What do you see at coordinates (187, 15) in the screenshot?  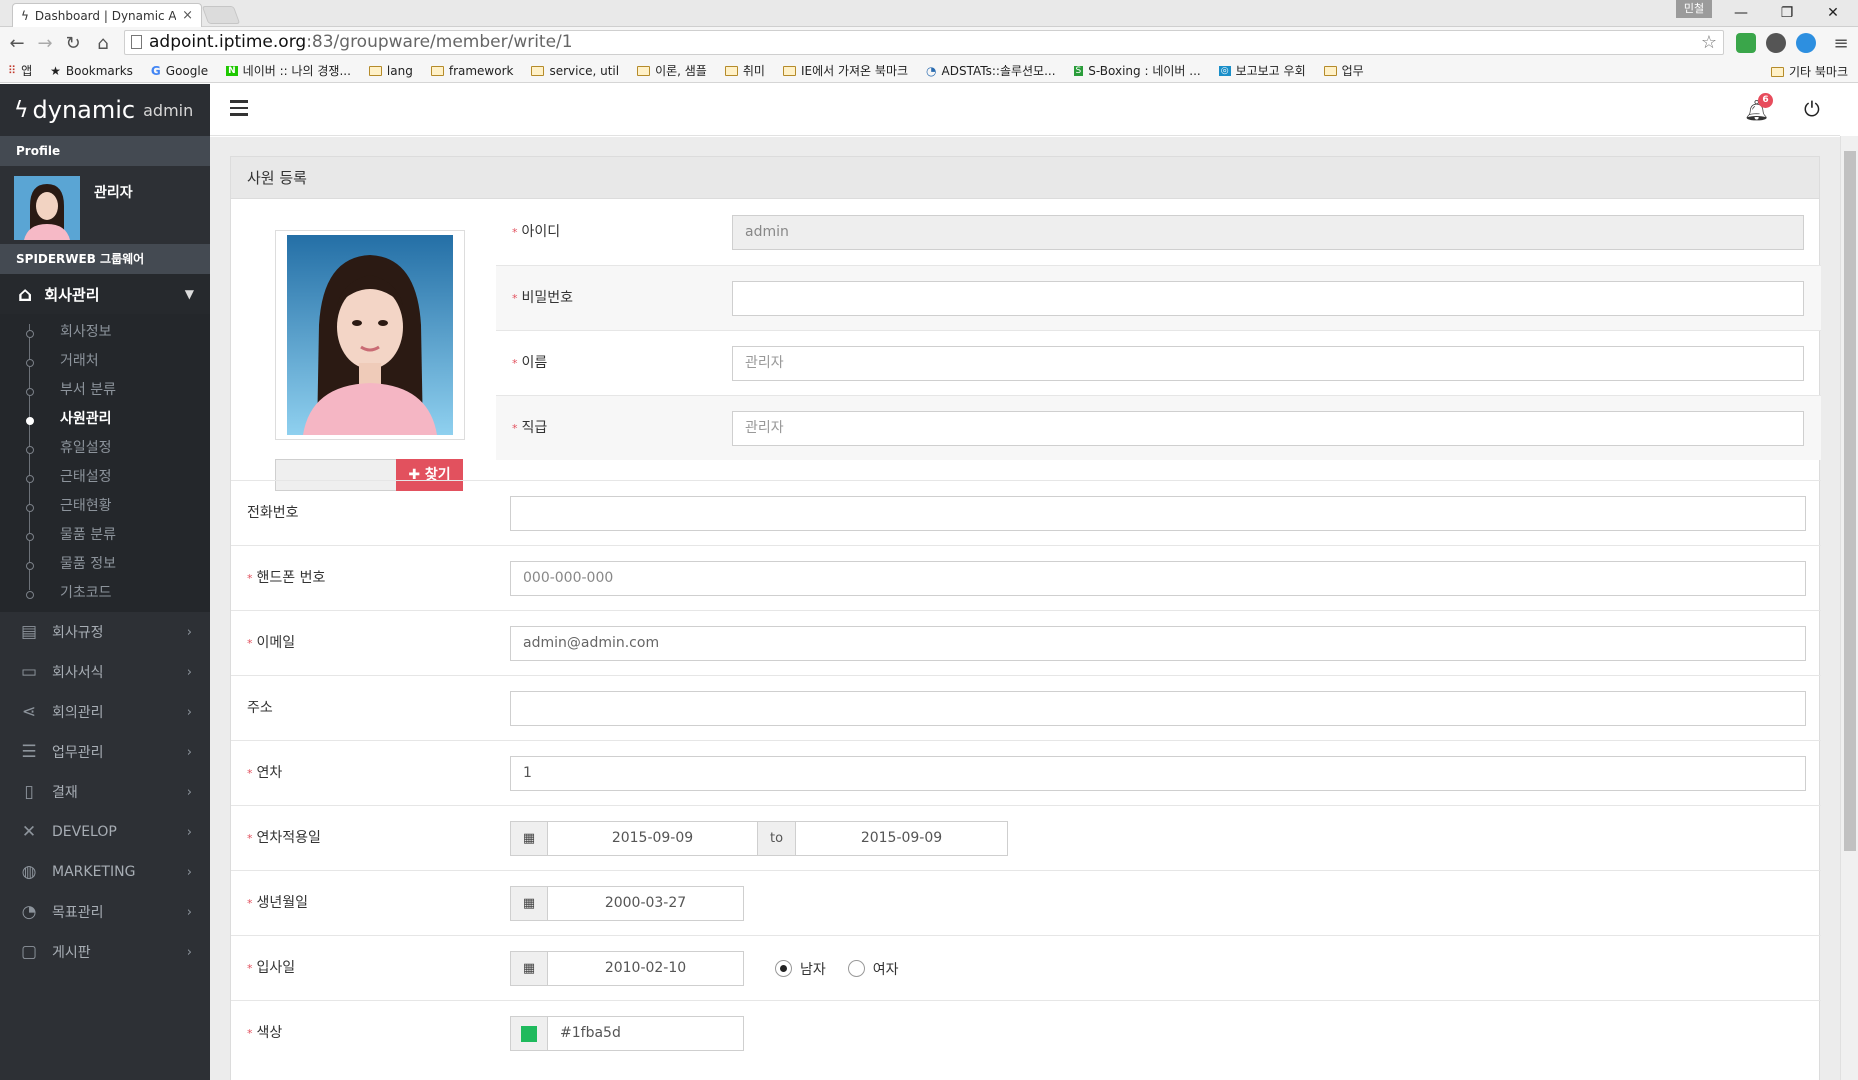 I see `tab-close-icon: ×` at bounding box center [187, 15].